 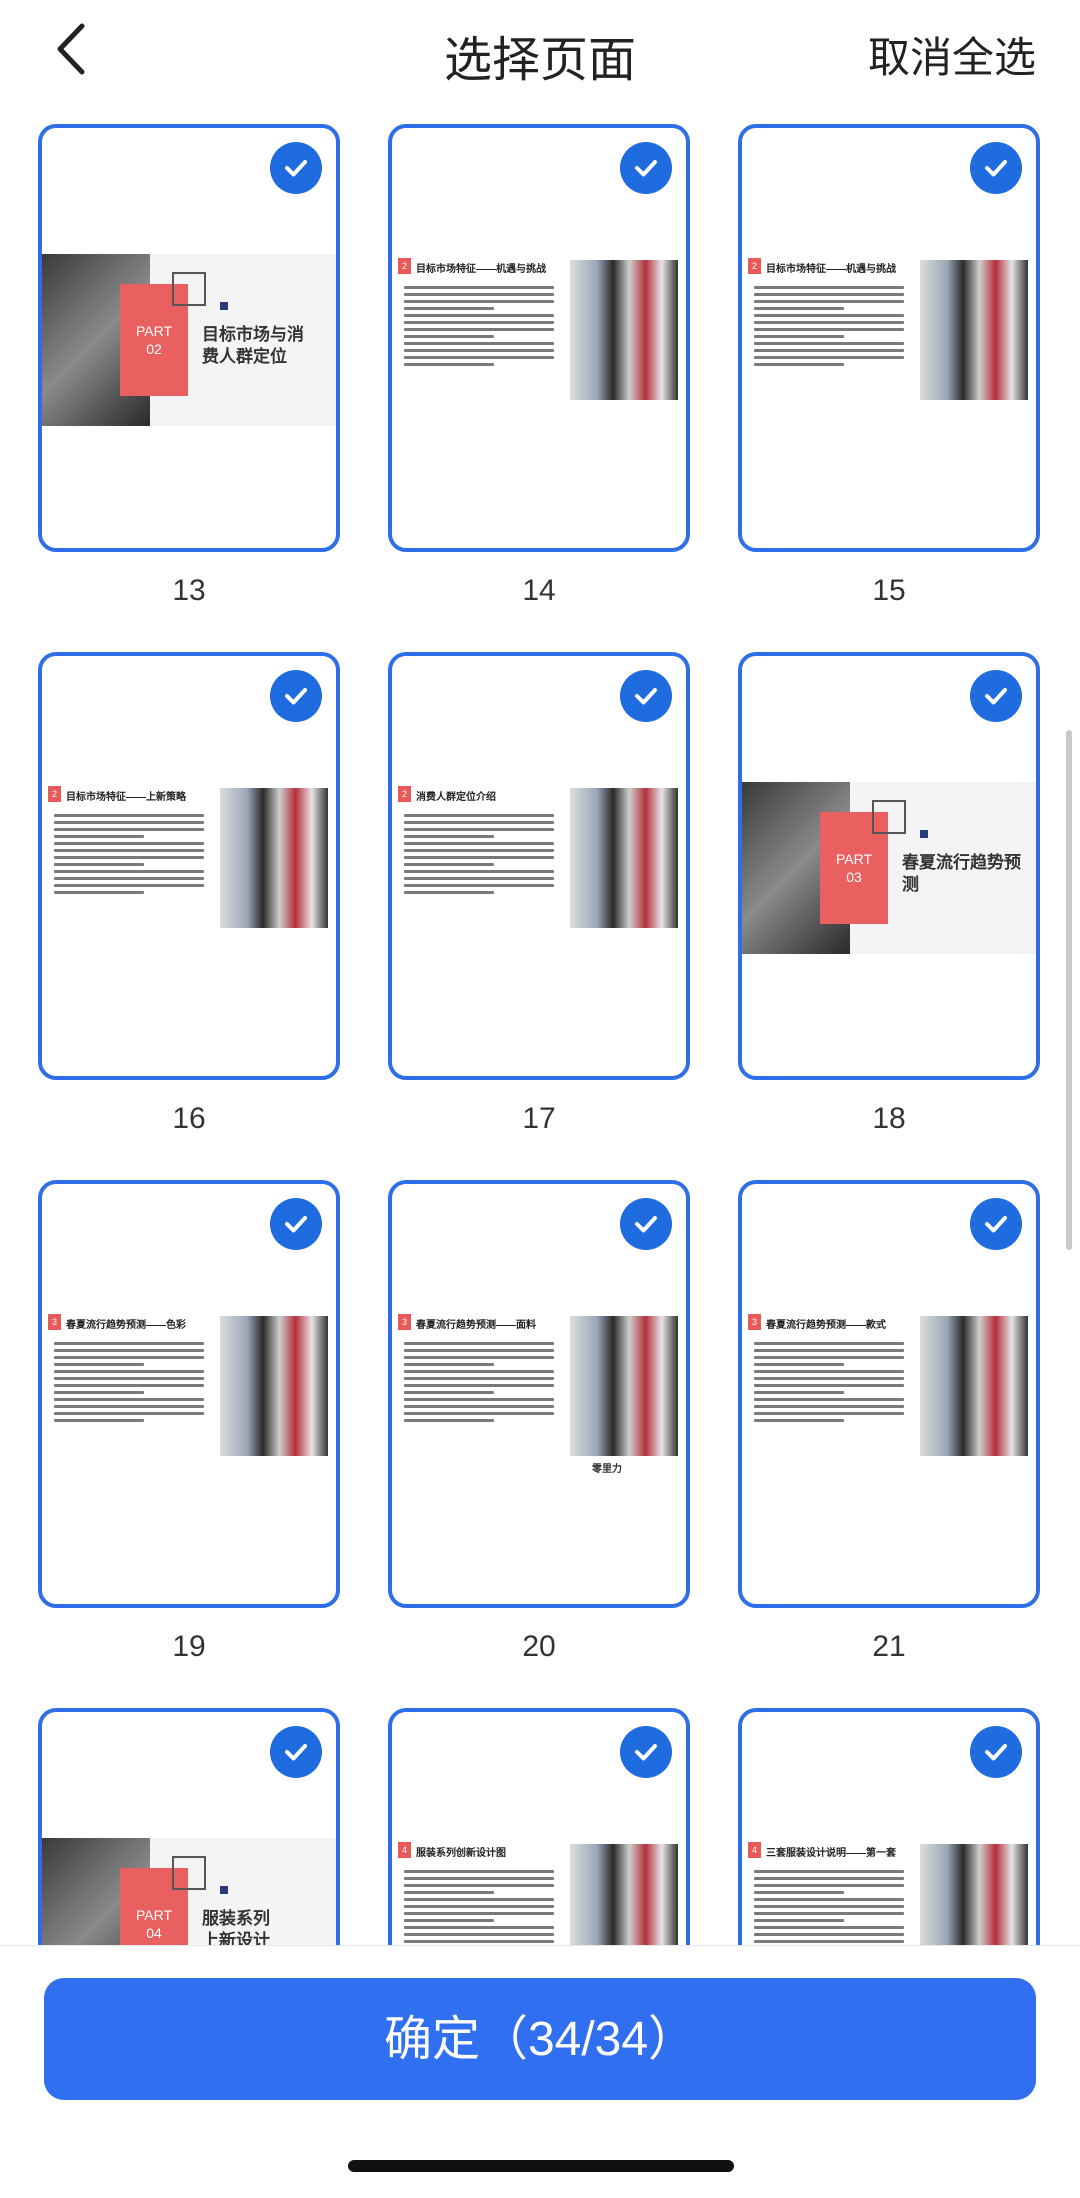 What do you see at coordinates (540, 2039) in the screenshot?
I see `confirm-button: 确定（34/34）` at bounding box center [540, 2039].